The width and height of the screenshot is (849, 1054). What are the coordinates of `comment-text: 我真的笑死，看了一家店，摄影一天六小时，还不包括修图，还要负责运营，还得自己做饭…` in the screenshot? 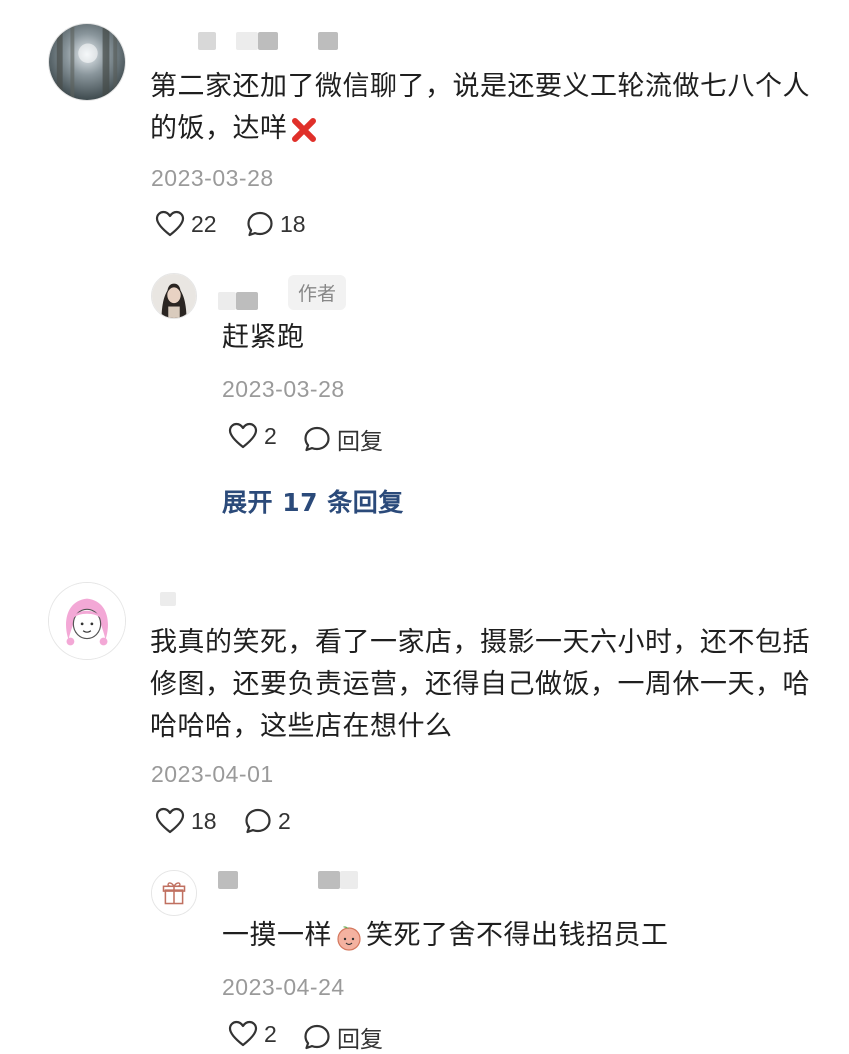 It's located at (480, 684).